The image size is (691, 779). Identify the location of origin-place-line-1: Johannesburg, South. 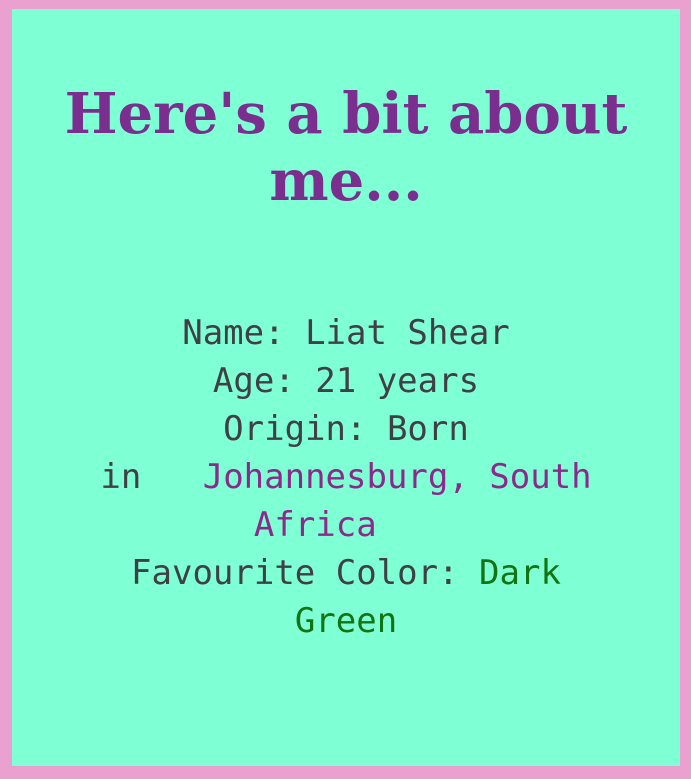
(397, 477).